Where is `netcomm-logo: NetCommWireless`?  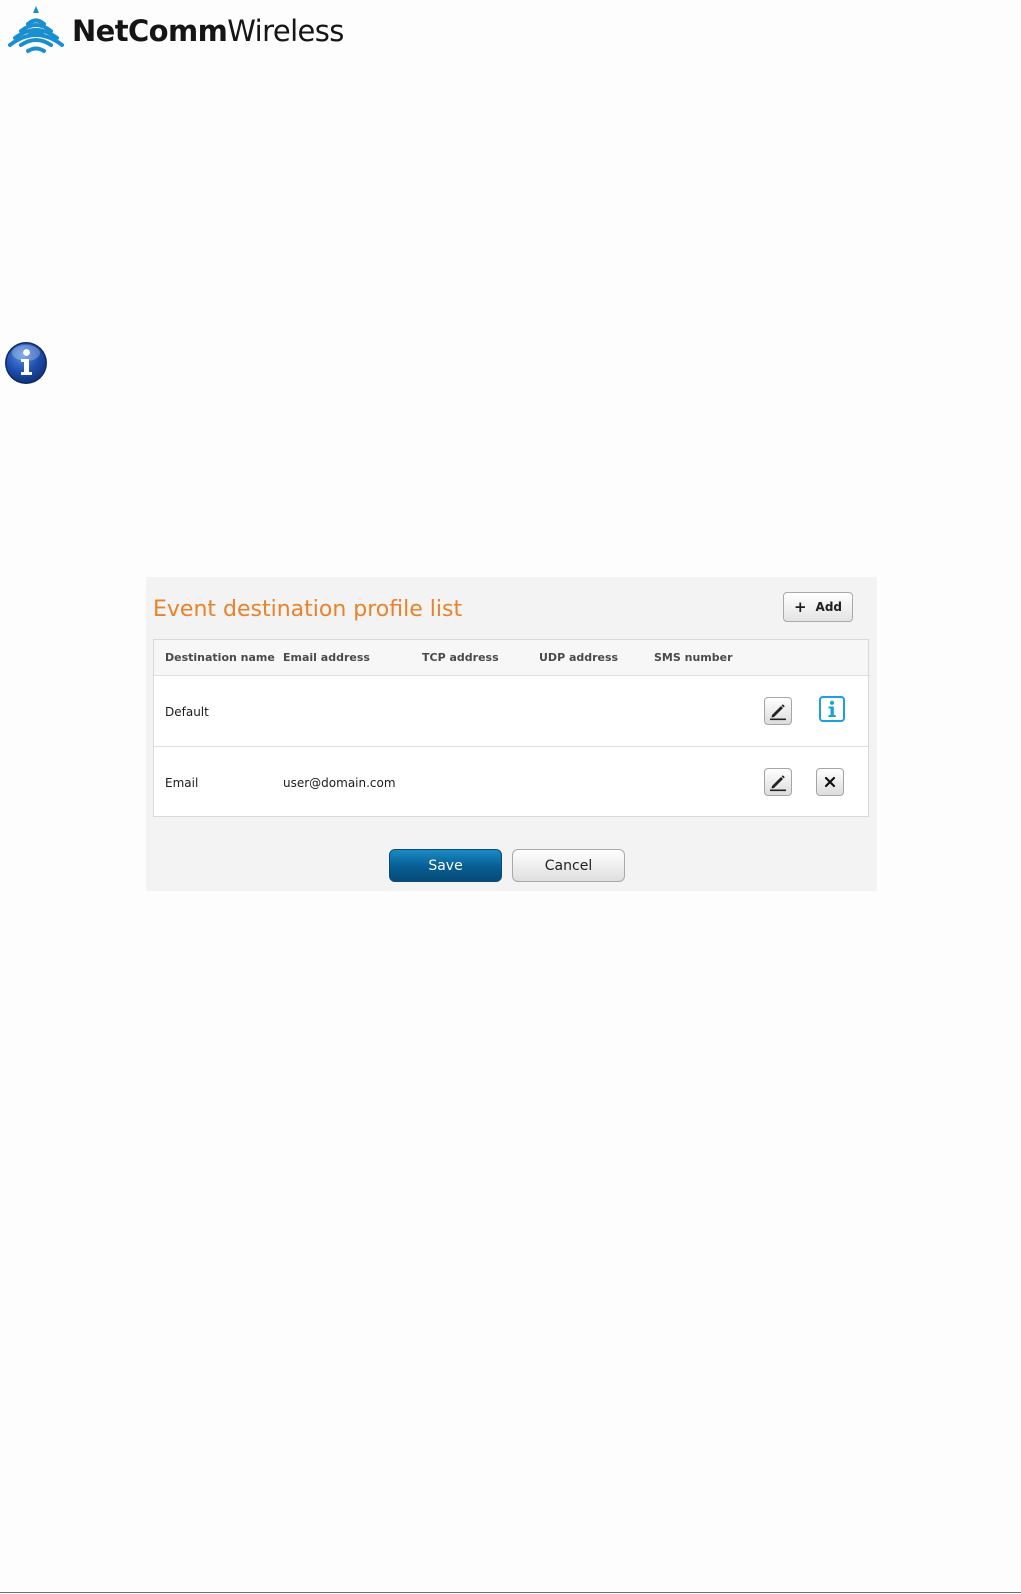 netcomm-logo: NetCommWireless is located at coordinates (176, 31).